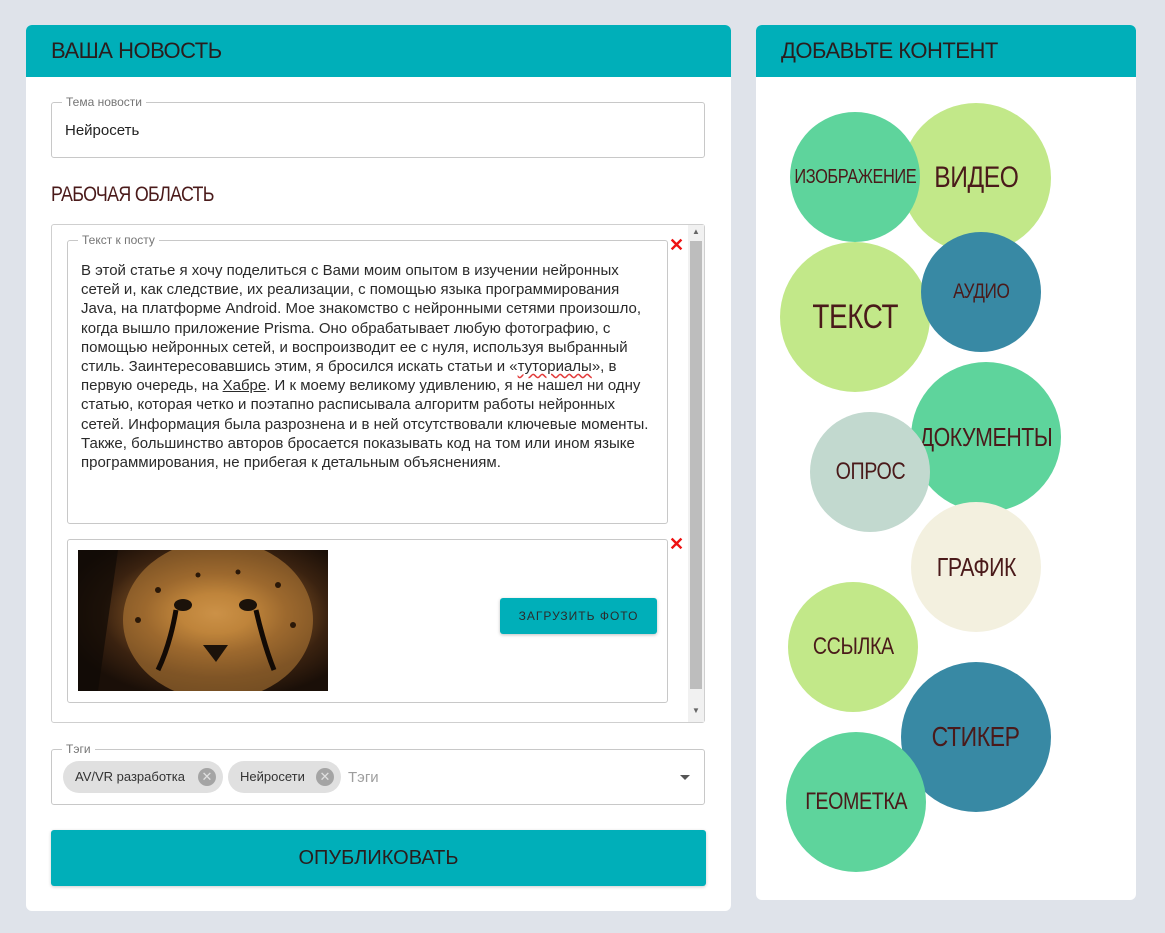  I want to click on tag-chip: Нейросети ✕, so click(284, 777).